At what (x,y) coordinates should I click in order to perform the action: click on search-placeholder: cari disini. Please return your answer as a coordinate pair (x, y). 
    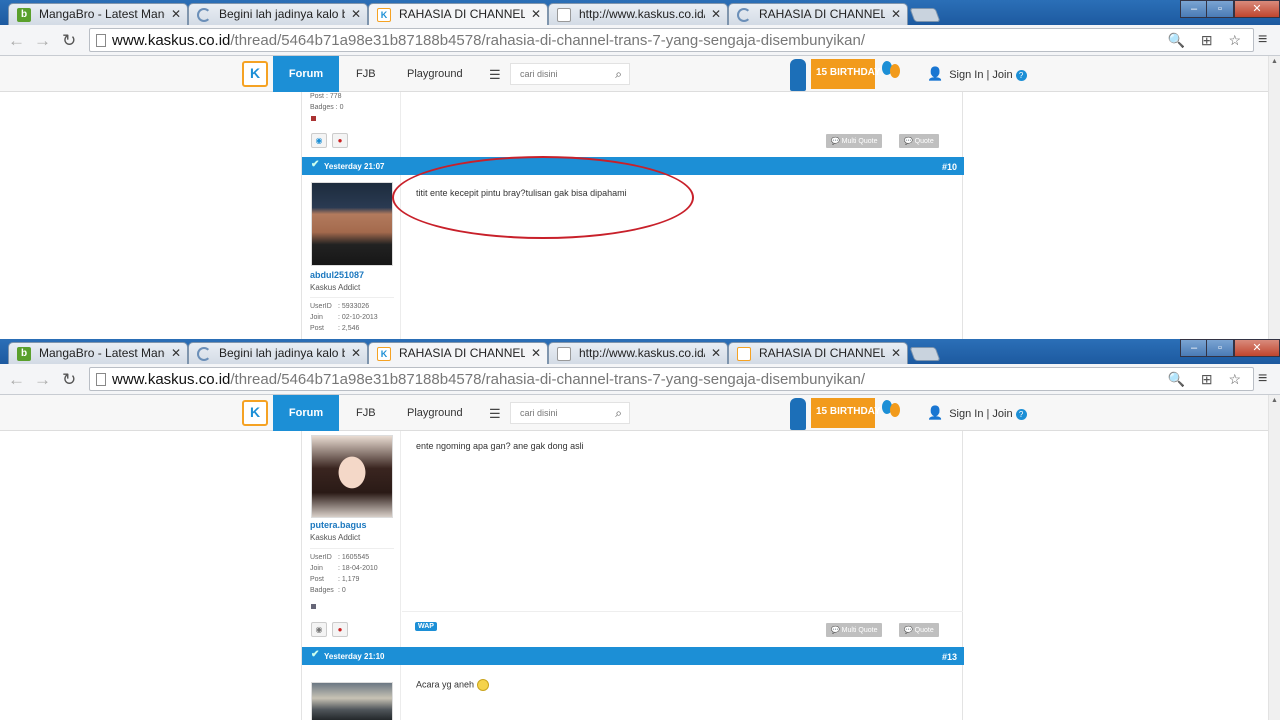
    Looking at the image, I should click on (539, 74).